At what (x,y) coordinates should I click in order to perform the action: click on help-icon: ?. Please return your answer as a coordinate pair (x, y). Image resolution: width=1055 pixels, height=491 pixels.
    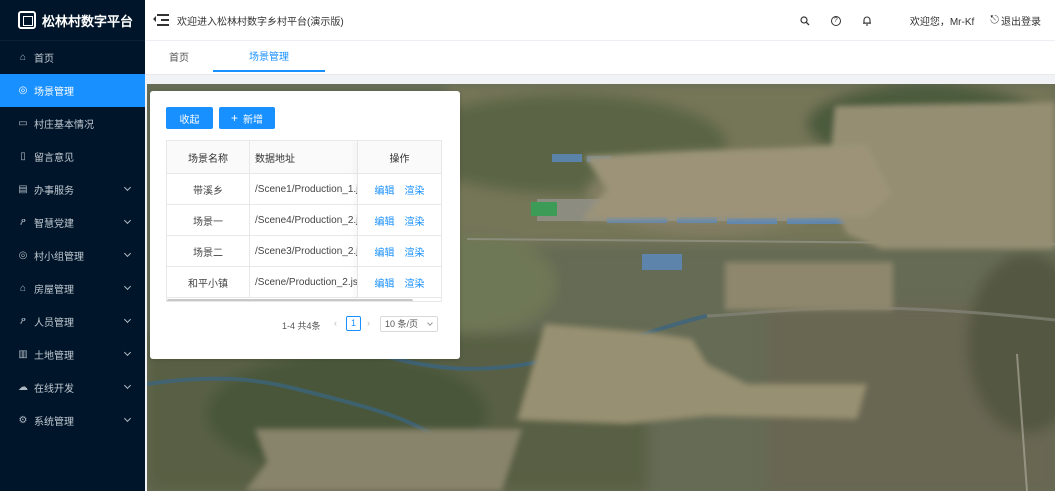
    Looking at the image, I should click on (836, 21).